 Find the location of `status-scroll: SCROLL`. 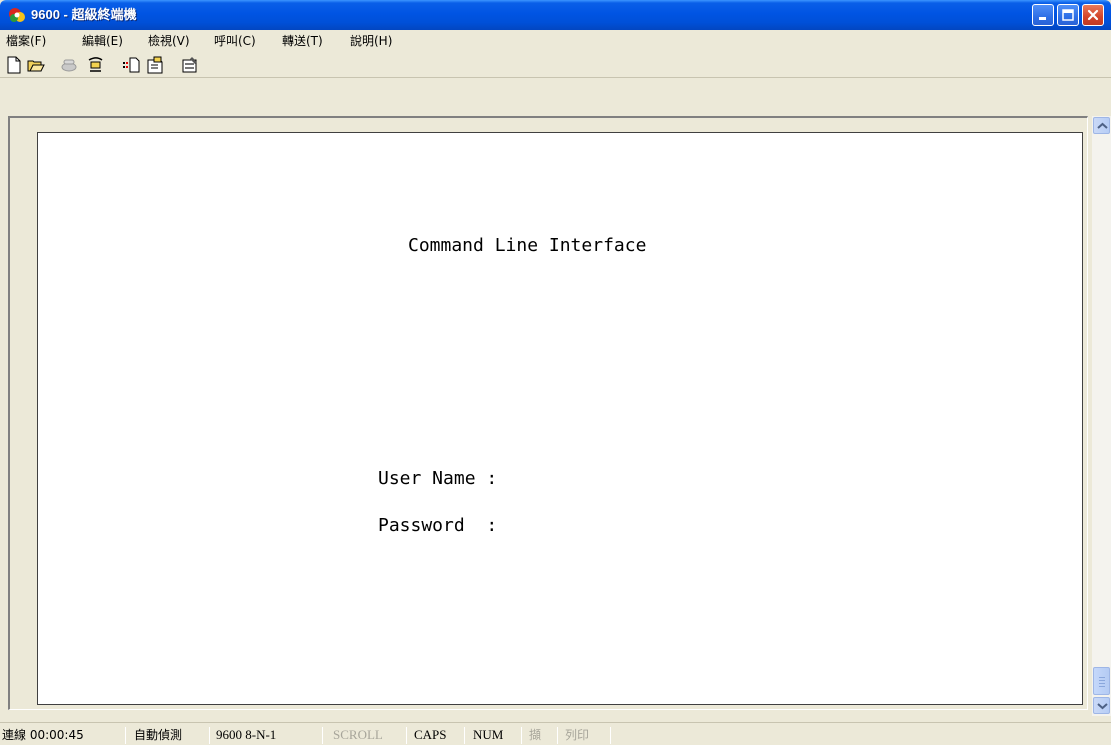

status-scroll: SCROLL is located at coordinates (358, 734).